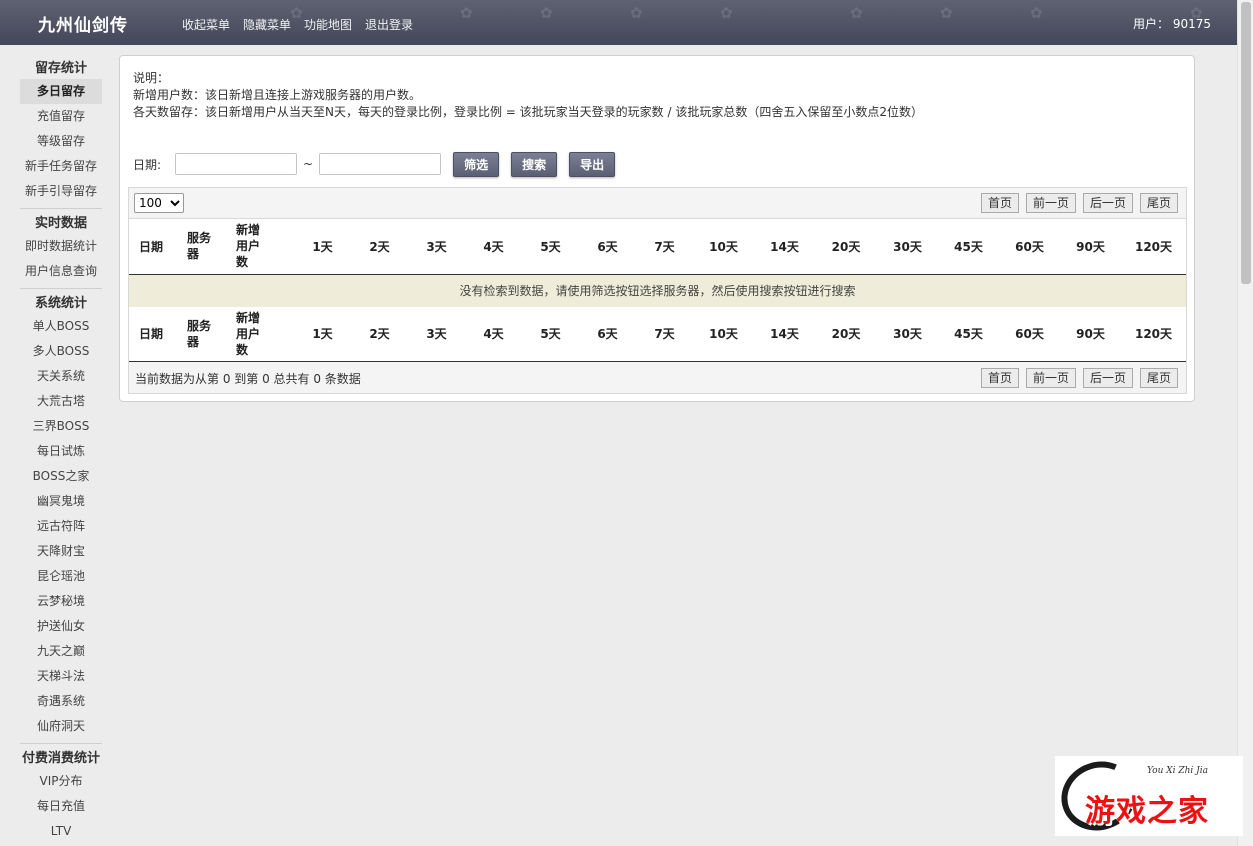 Image resolution: width=1253 pixels, height=846 pixels. Describe the element at coordinates (61, 224) in the screenshot. I see `sidebar-group-title: 实时数据` at that location.